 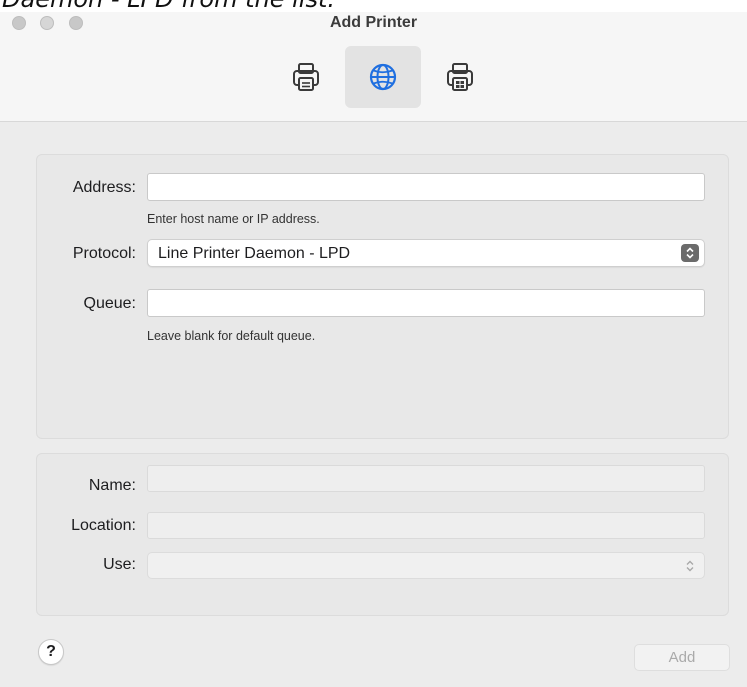 What do you see at coordinates (373, 22) in the screenshot?
I see `window-title: Add Printer` at bounding box center [373, 22].